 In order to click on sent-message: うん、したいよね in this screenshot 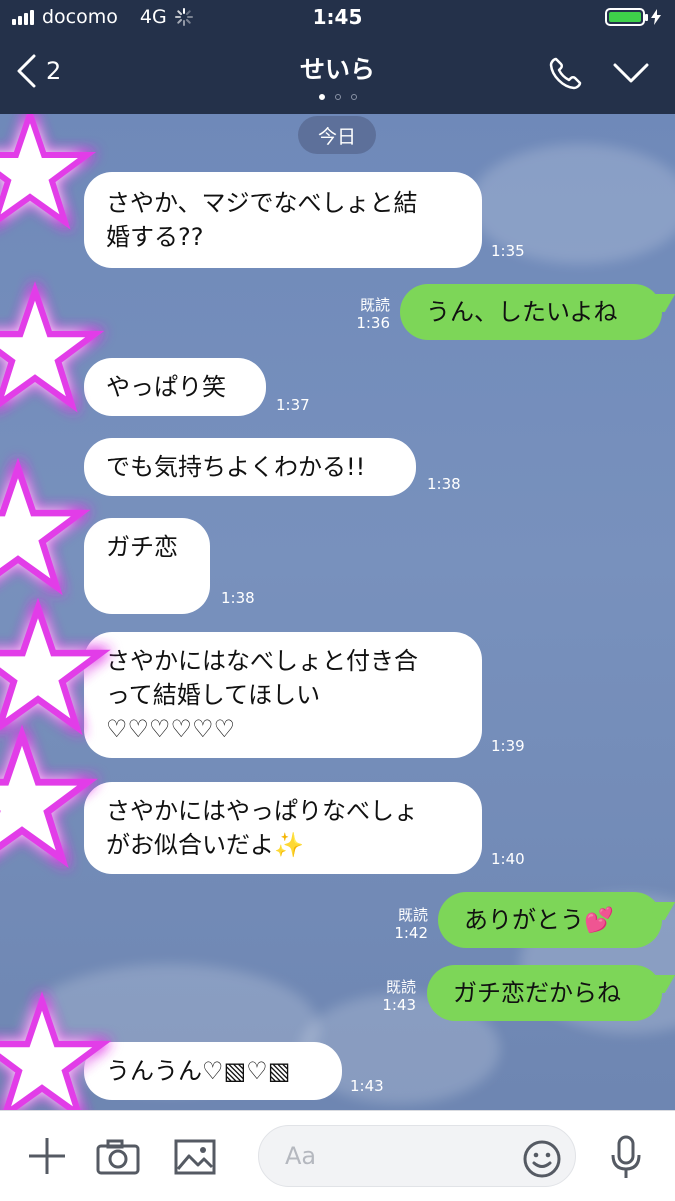, I will do `click(531, 312)`.